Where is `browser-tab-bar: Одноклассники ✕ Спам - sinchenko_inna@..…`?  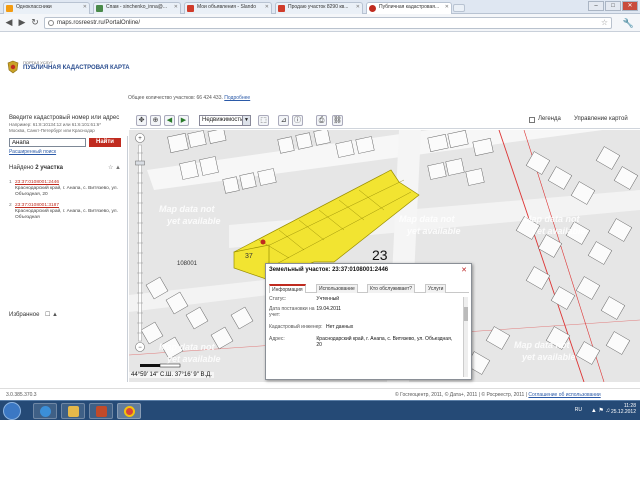
browser-tab-bar: Одноклассники ✕ Спам - sinchenko_inna@..… is located at coordinates (320, 7).